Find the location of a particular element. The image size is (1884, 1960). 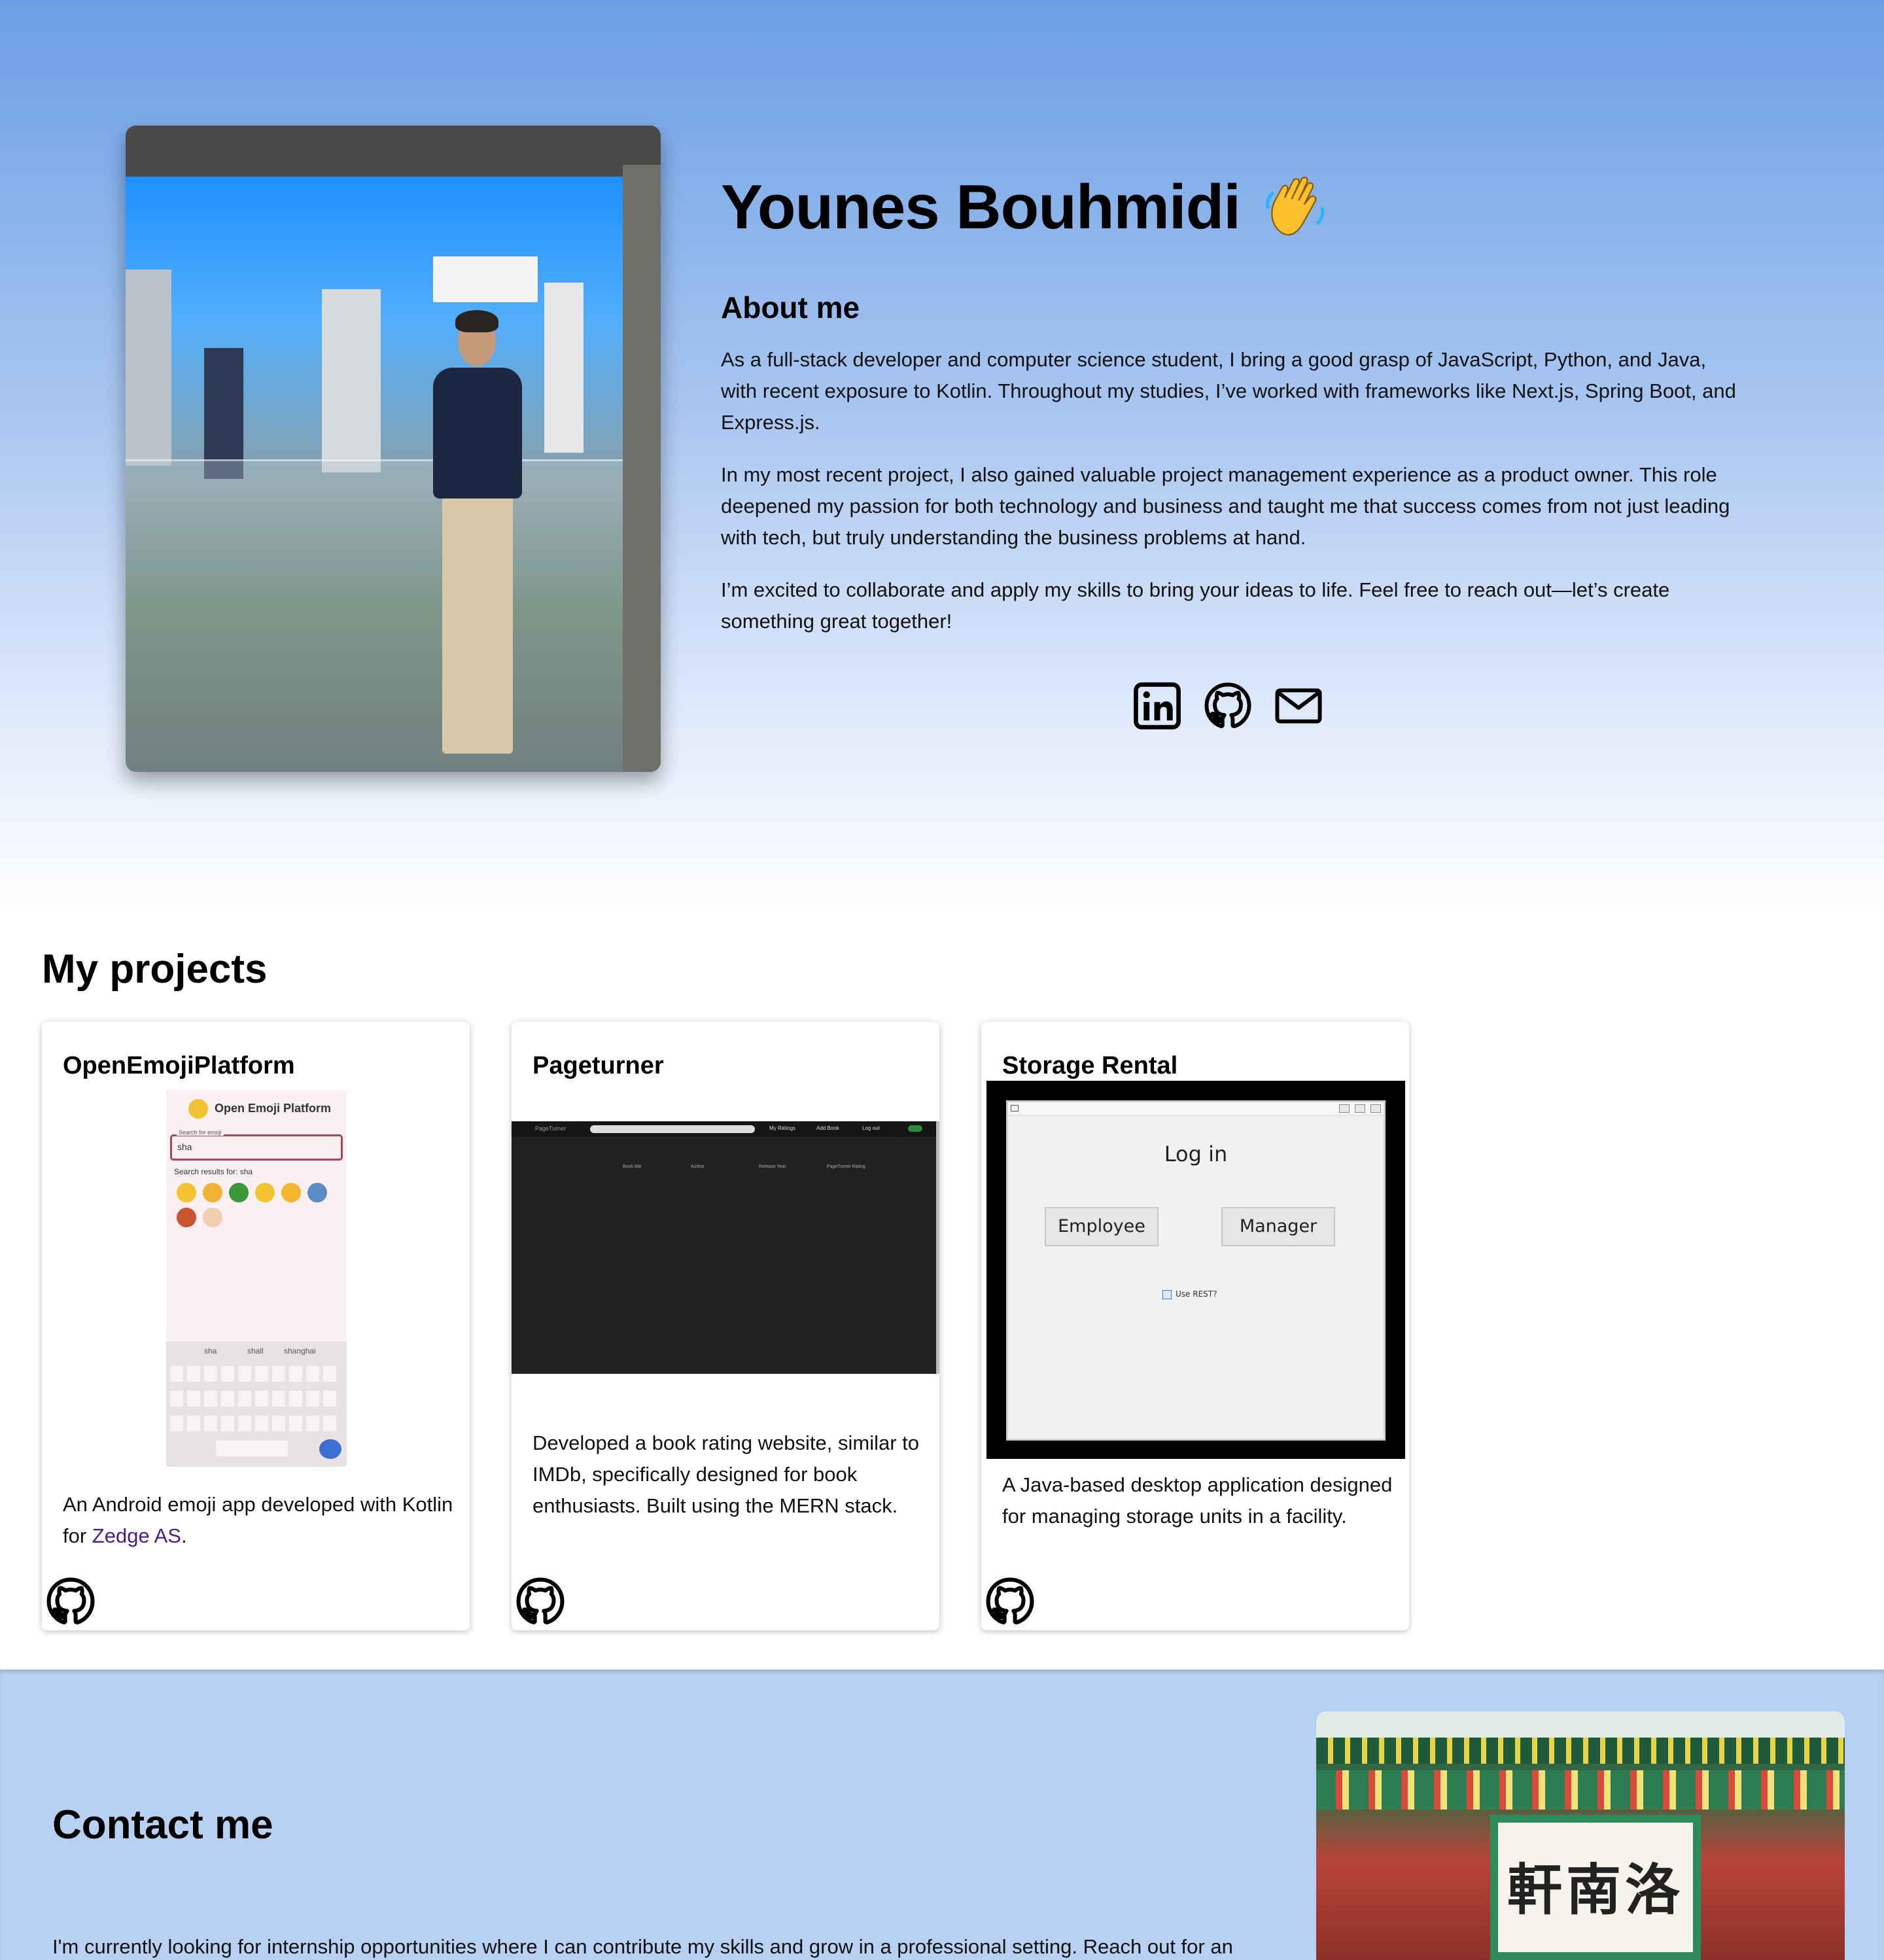

photo-dancheong is located at coordinates (1581, 1790).